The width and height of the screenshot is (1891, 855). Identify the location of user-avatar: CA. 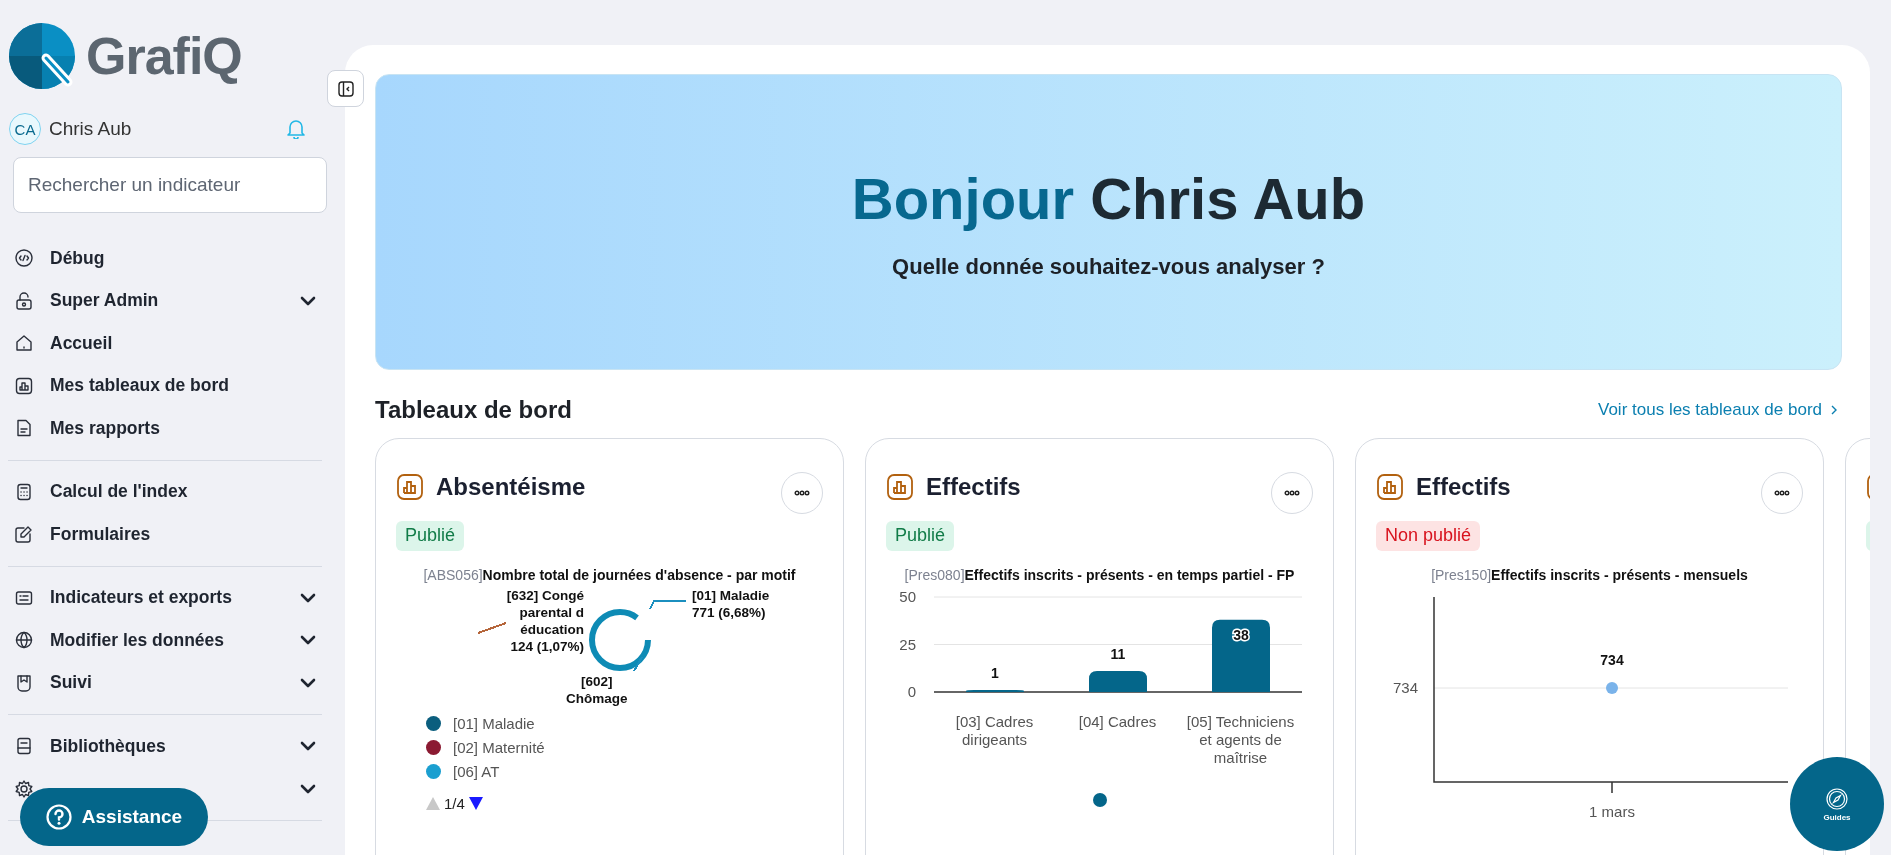
(25, 129).